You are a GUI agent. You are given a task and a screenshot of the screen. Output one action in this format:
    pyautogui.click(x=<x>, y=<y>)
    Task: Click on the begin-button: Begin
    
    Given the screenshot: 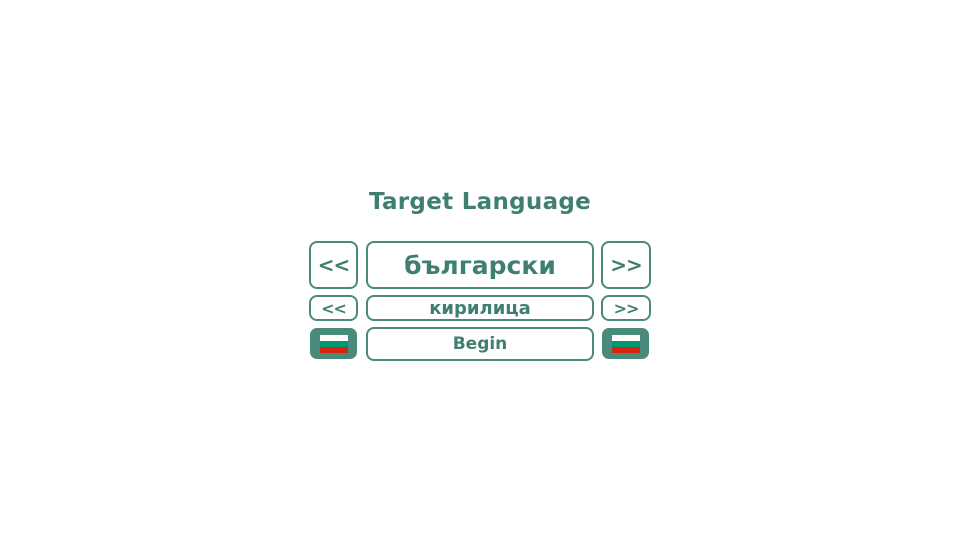 What is the action you would take?
    pyautogui.click(x=480, y=344)
    